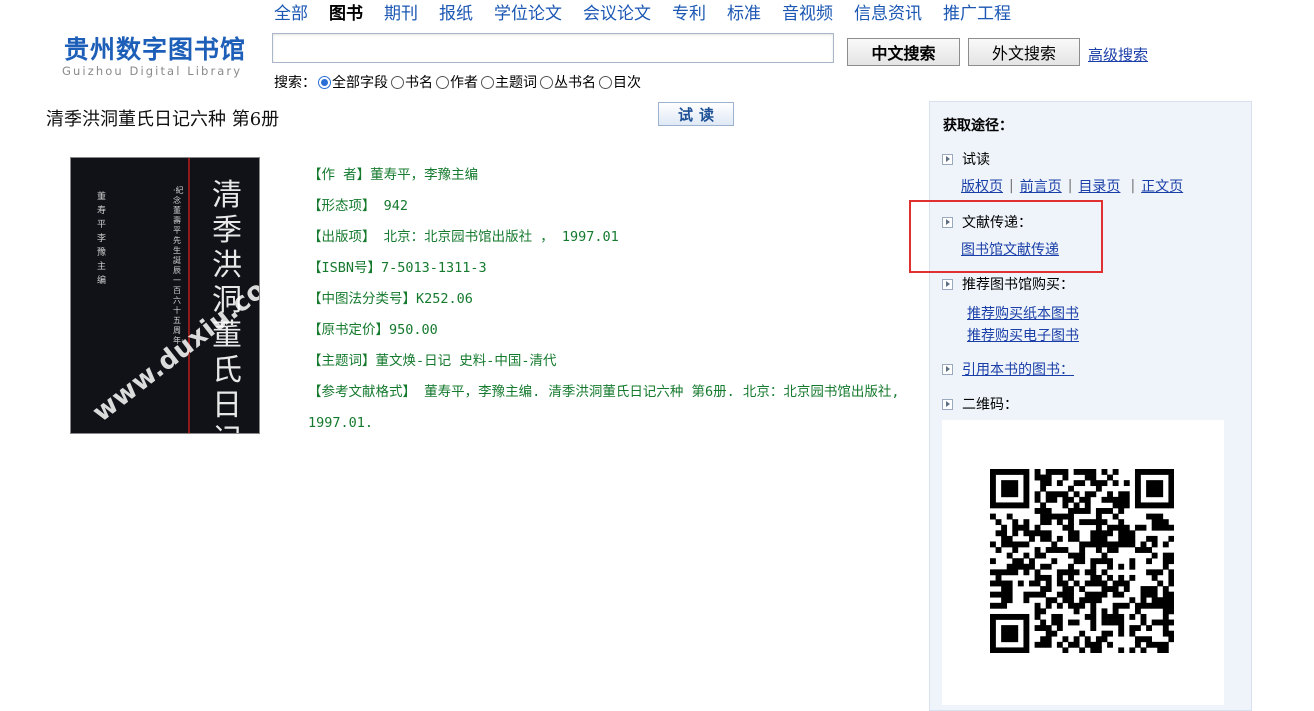 The image size is (1314, 711). What do you see at coordinates (888, 14) in the screenshot?
I see `nav-news: 信息资讯` at bounding box center [888, 14].